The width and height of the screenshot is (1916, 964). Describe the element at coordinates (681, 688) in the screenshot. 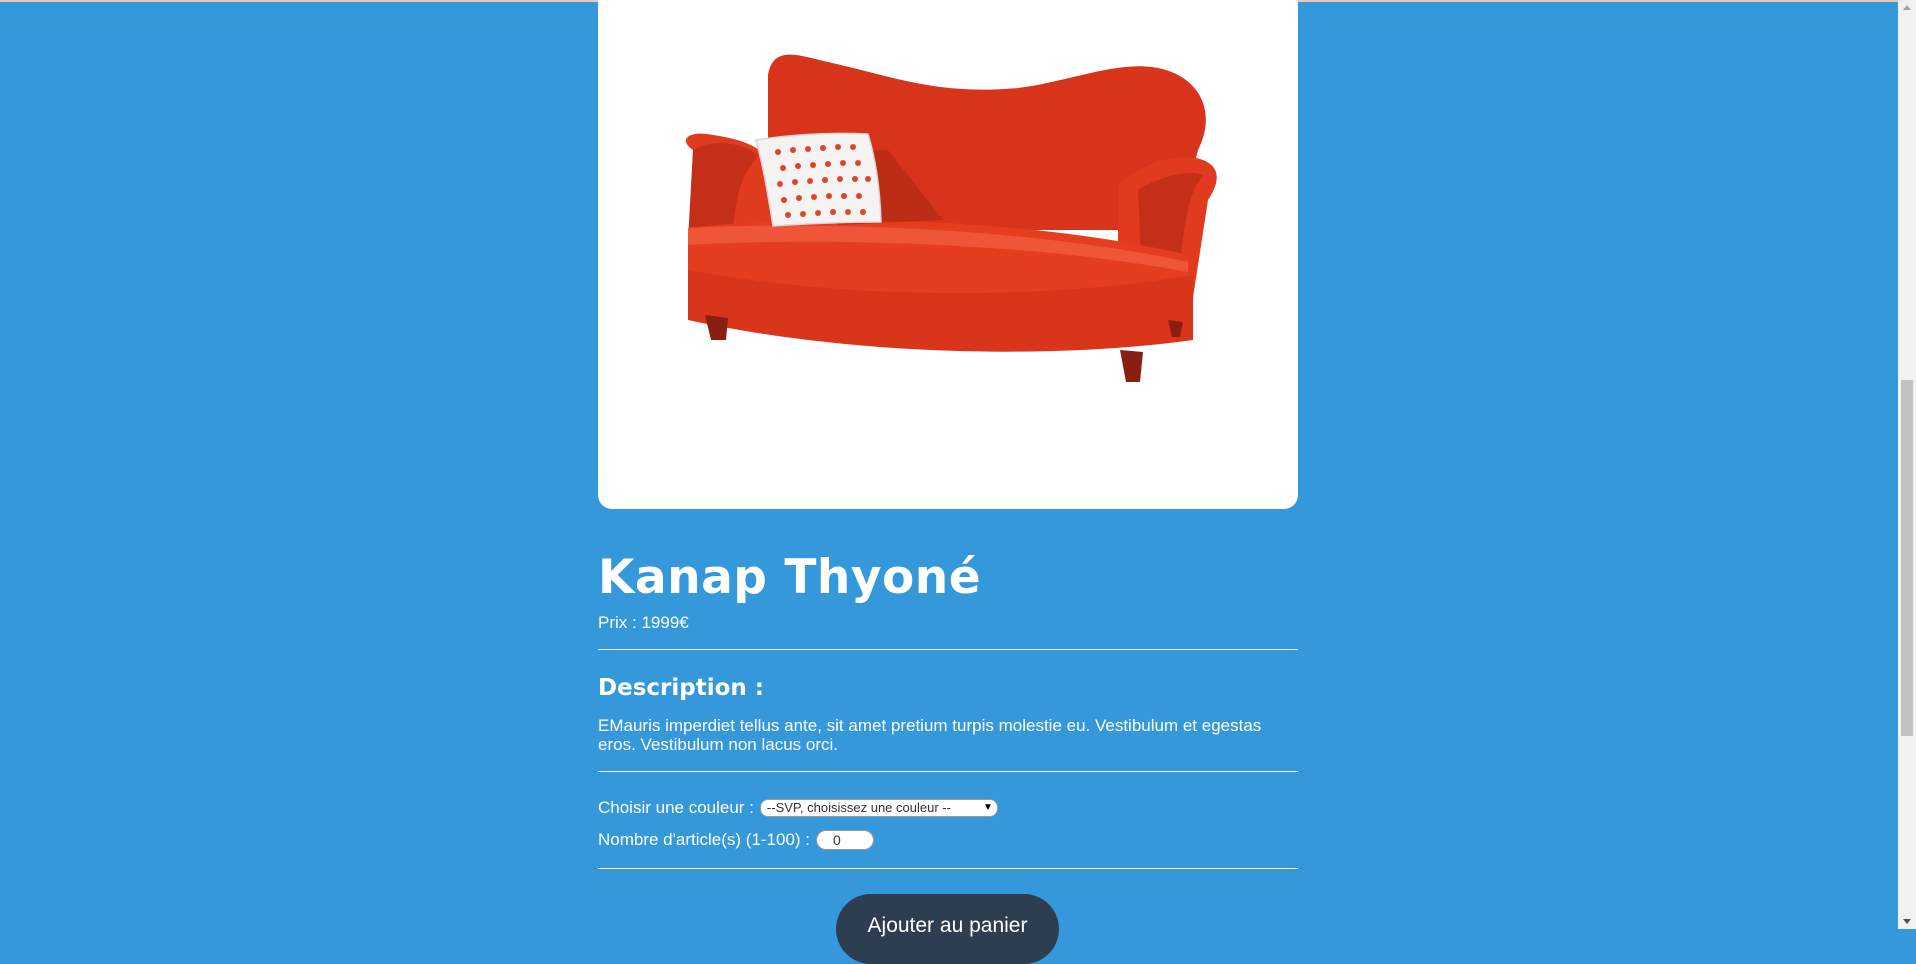

I see `description-title: Description :` at that location.